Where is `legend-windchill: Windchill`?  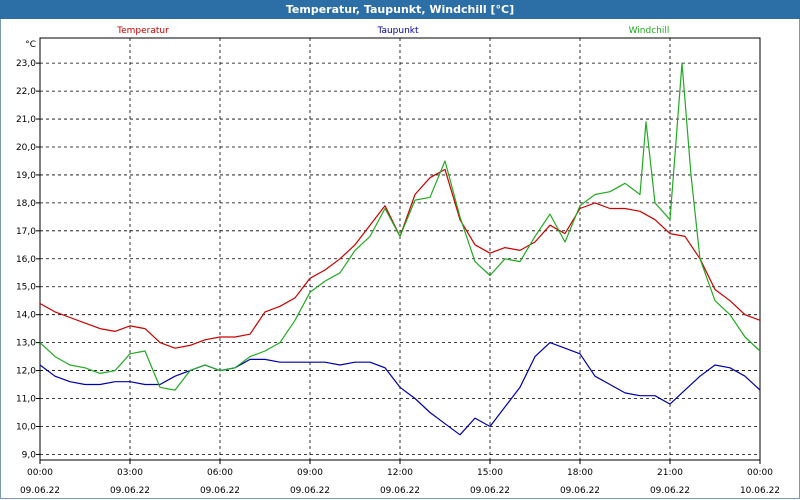
legend-windchill: Windchill is located at coordinates (649, 31).